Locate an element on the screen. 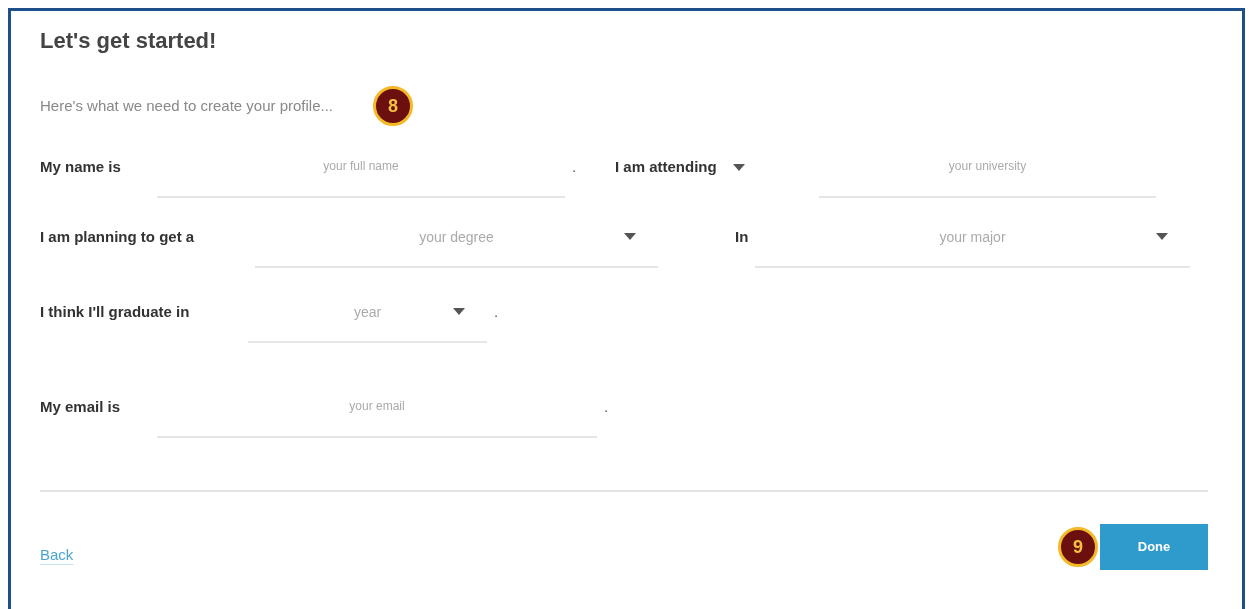  input-field: your university is located at coordinates (987, 175).